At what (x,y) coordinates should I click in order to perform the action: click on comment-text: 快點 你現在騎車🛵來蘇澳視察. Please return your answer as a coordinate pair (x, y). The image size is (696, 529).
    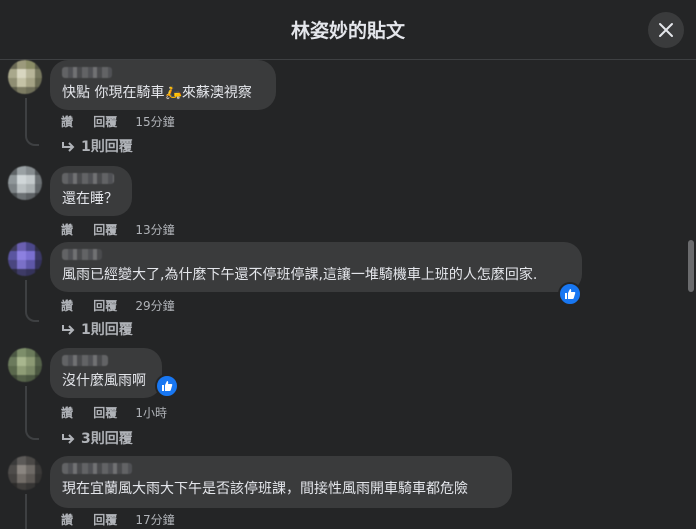
    Looking at the image, I should click on (157, 93).